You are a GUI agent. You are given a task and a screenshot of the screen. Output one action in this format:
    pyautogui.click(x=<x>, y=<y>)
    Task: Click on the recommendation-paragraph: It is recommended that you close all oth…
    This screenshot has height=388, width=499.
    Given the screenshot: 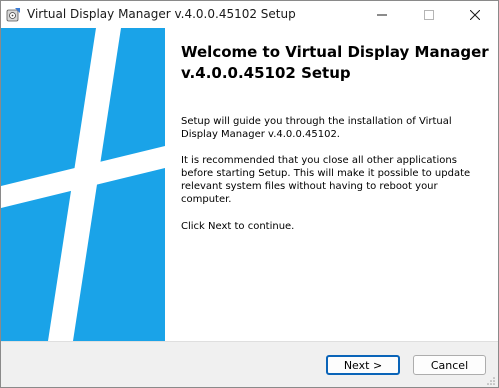 What is the action you would take?
    pyautogui.click(x=326, y=180)
    